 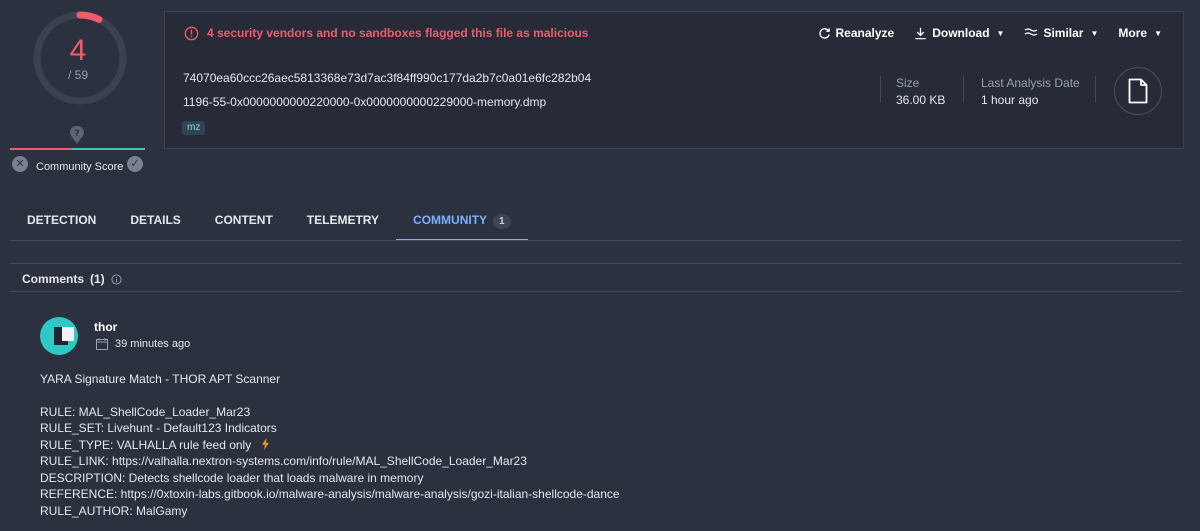 What do you see at coordinates (450, 220) in the screenshot?
I see `tab-community-label: COMMUNITY` at bounding box center [450, 220].